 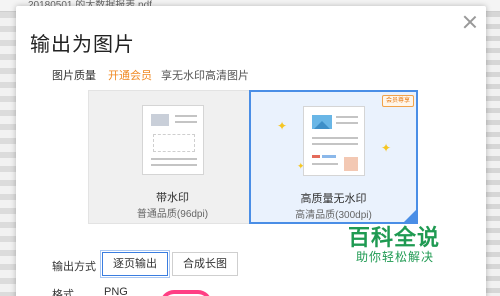 What do you see at coordinates (116, 291) in the screenshot?
I see `format-select: PNG` at bounding box center [116, 291].